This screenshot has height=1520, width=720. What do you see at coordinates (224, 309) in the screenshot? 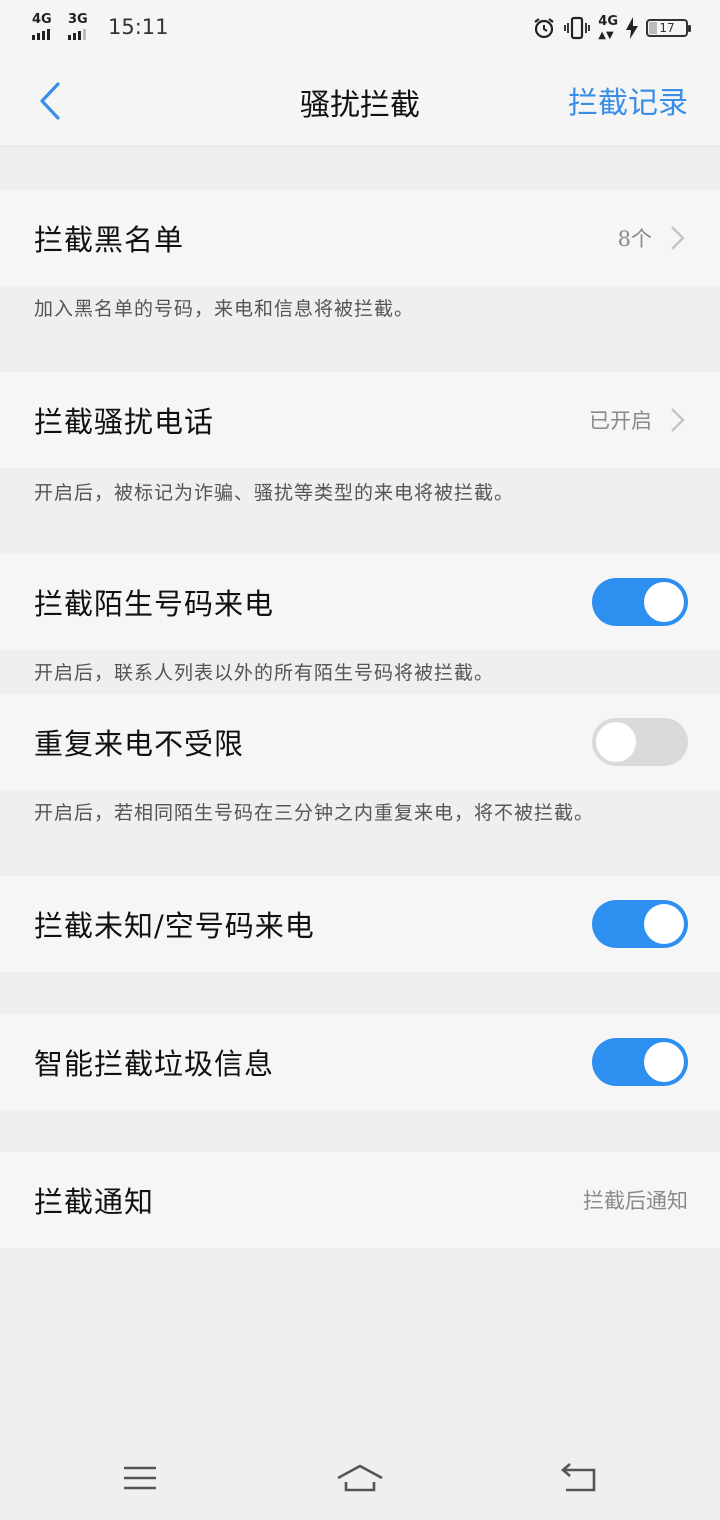
I see `blacklist-desc: 加入黑名单的号码，来电和信息将被拦截。` at bounding box center [224, 309].